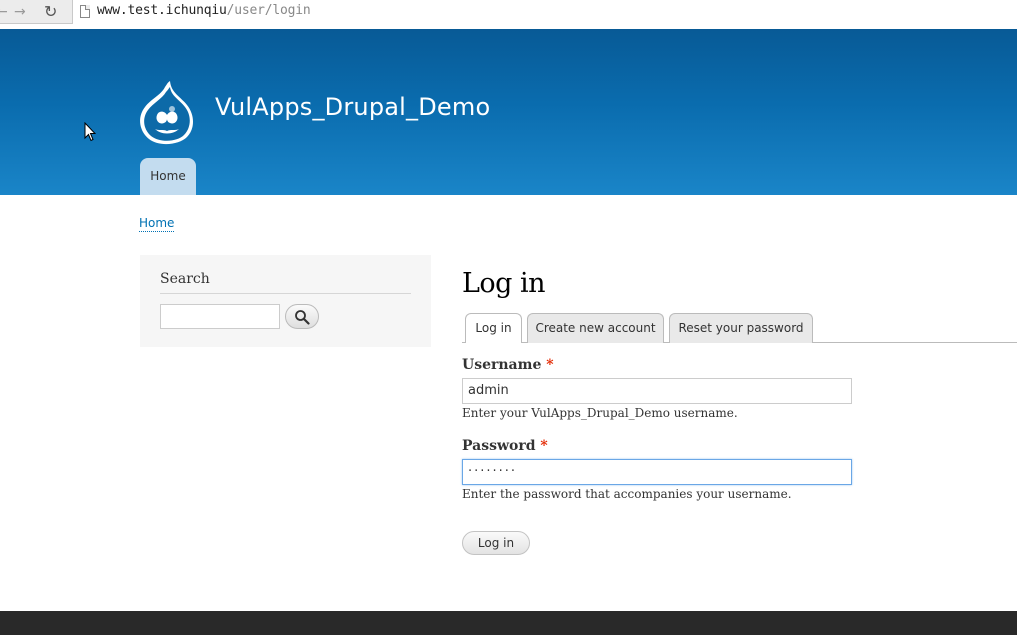 The width and height of the screenshot is (1017, 635). What do you see at coordinates (657, 391) in the screenshot?
I see `username-field: admin` at bounding box center [657, 391].